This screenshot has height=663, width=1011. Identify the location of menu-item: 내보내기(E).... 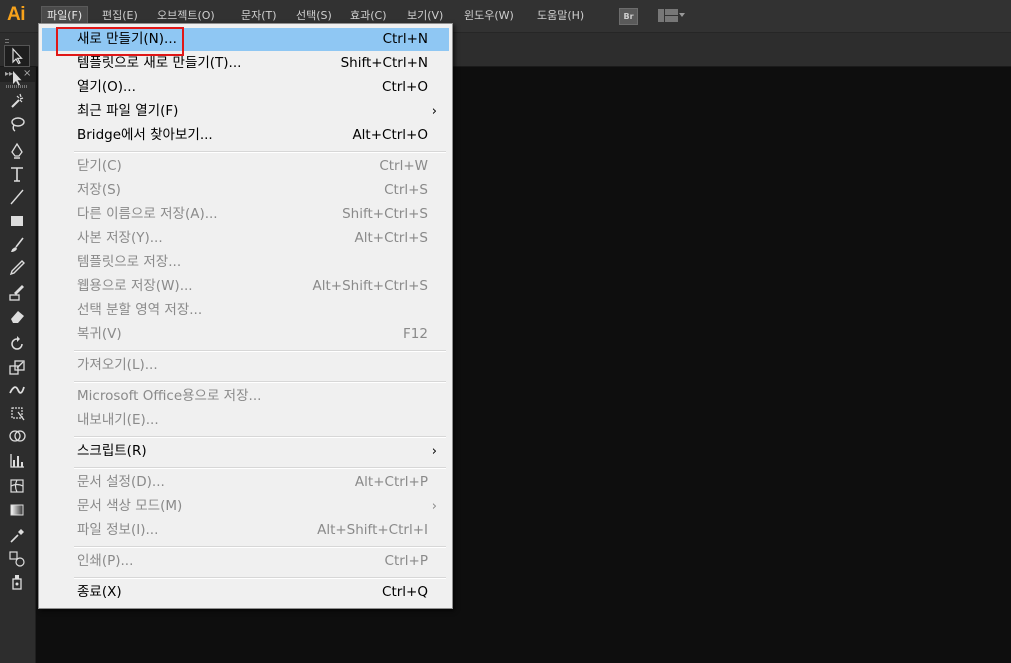
(245, 420).